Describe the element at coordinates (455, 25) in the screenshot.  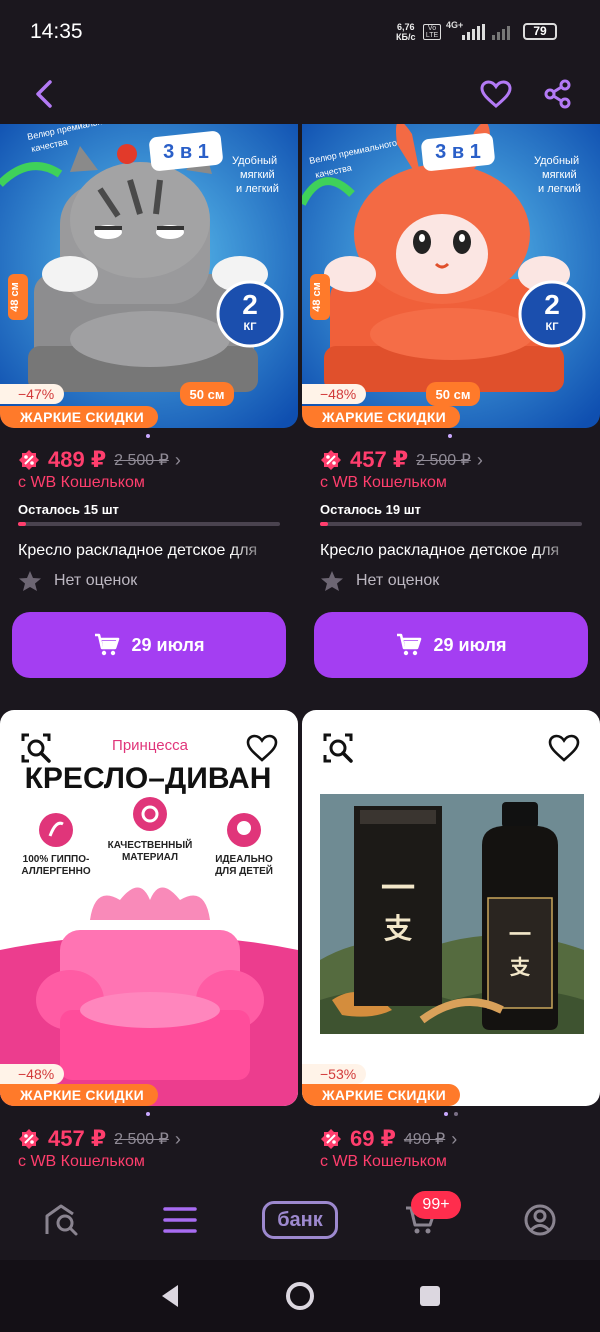
I see `network-type: 4G+` at that location.